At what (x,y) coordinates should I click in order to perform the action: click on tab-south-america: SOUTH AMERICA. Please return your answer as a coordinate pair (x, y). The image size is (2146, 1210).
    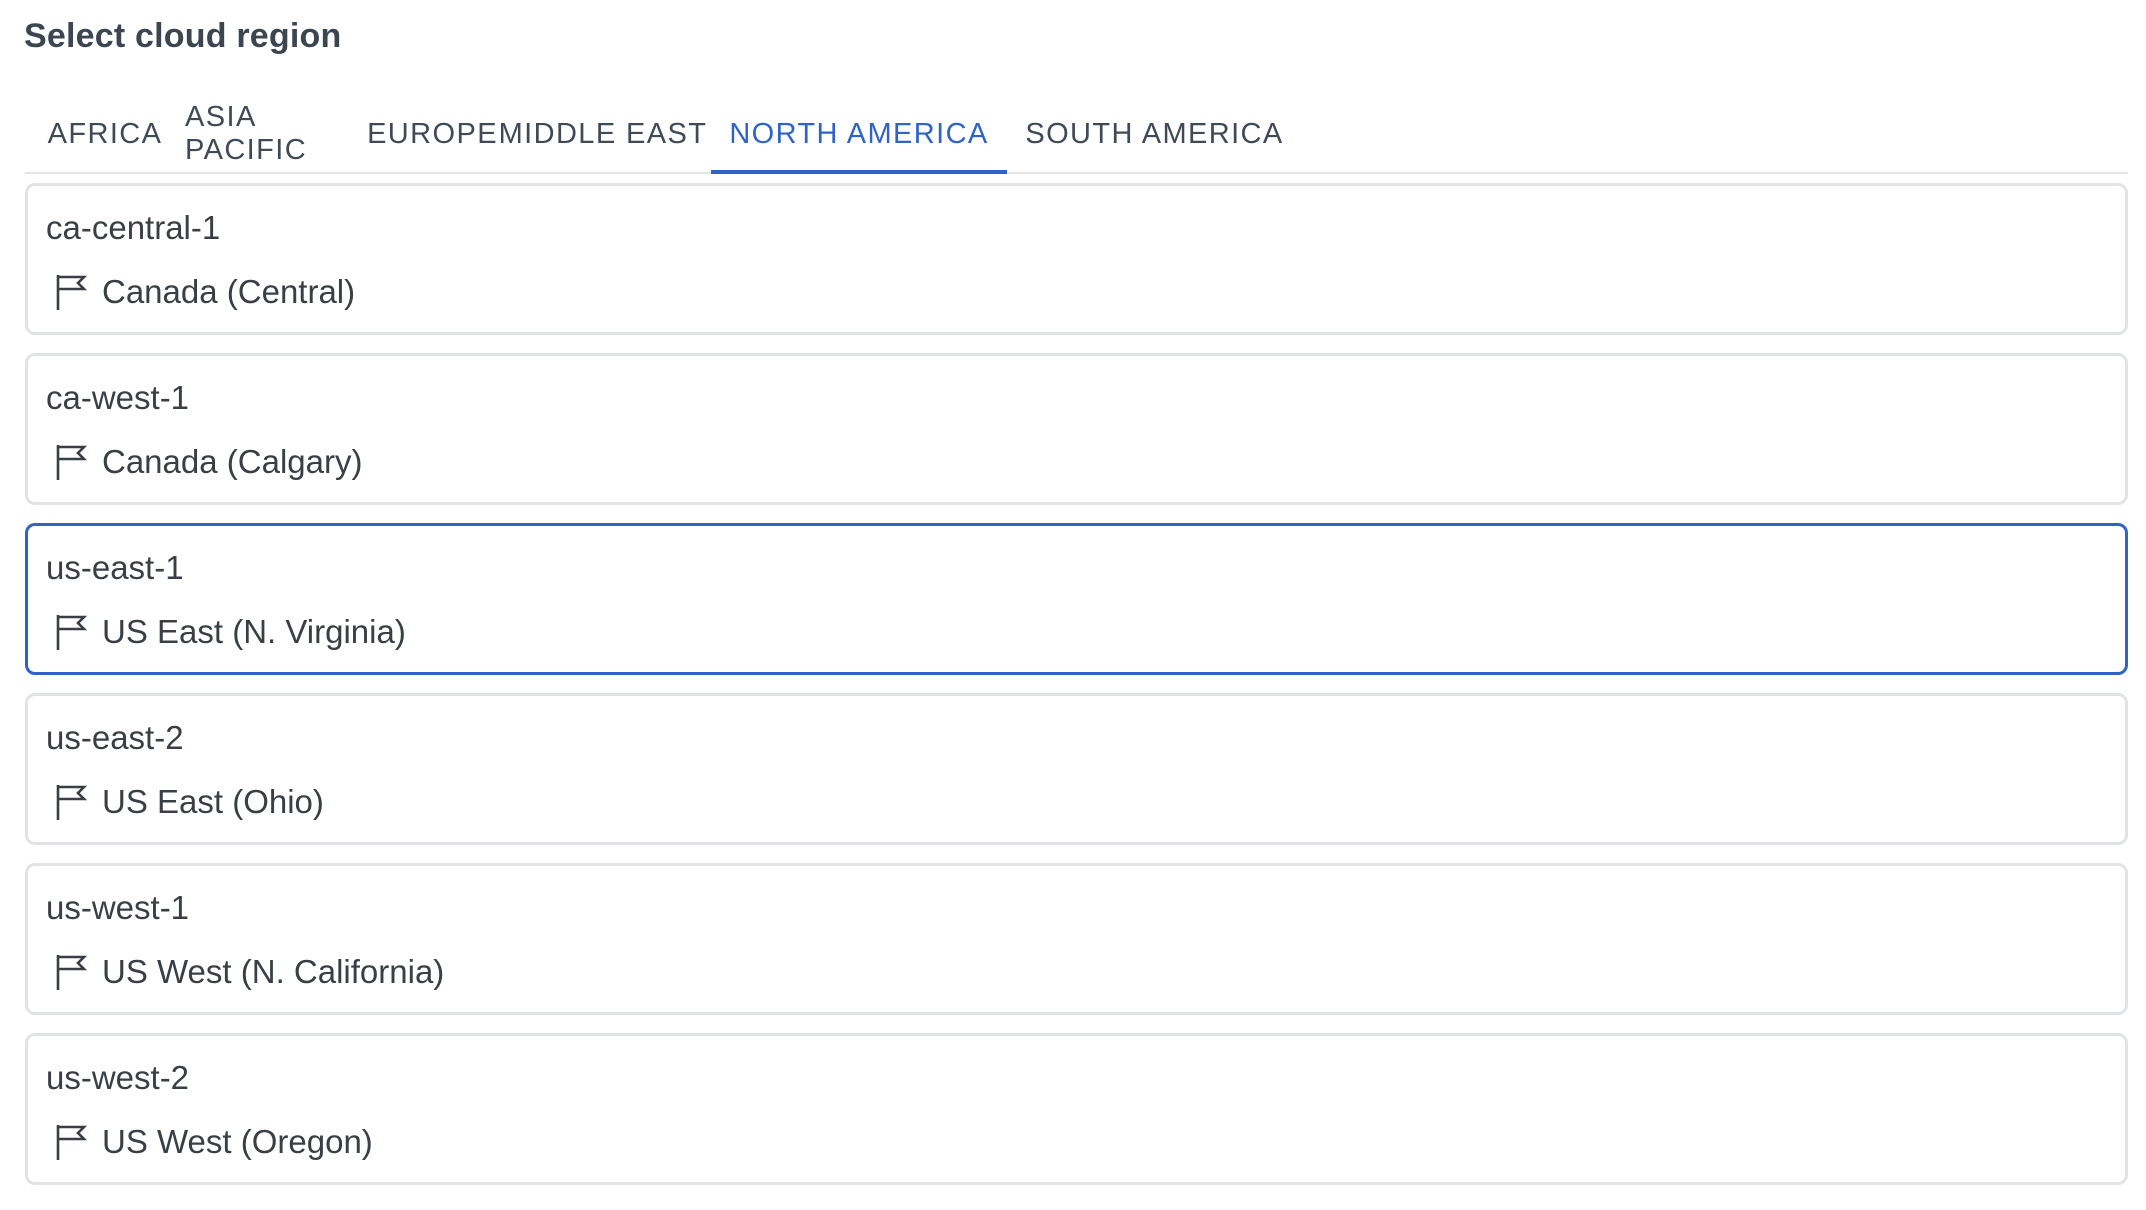
    Looking at the image, I should click on (1154, 134).